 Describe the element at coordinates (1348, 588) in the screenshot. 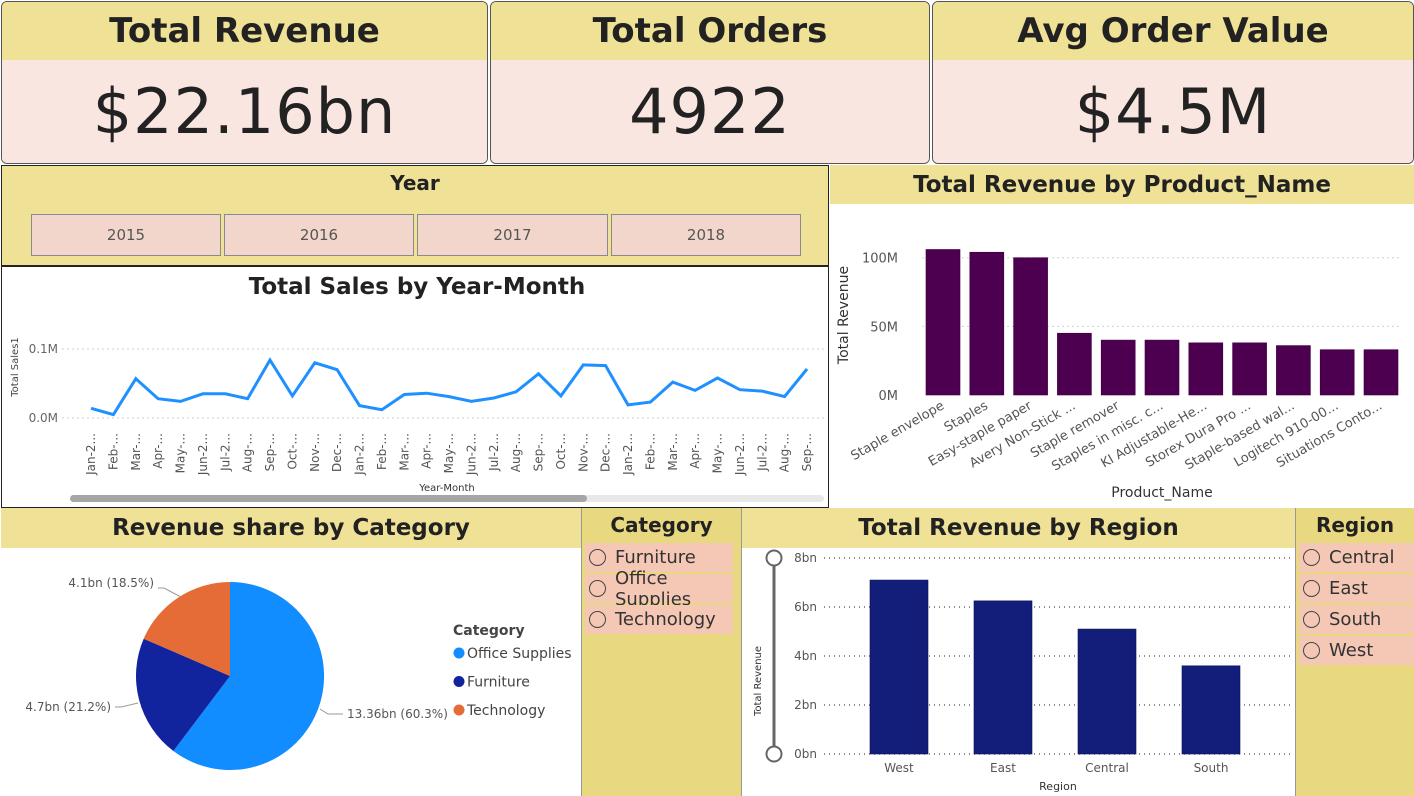

I see `region-option-label: East` at that location.